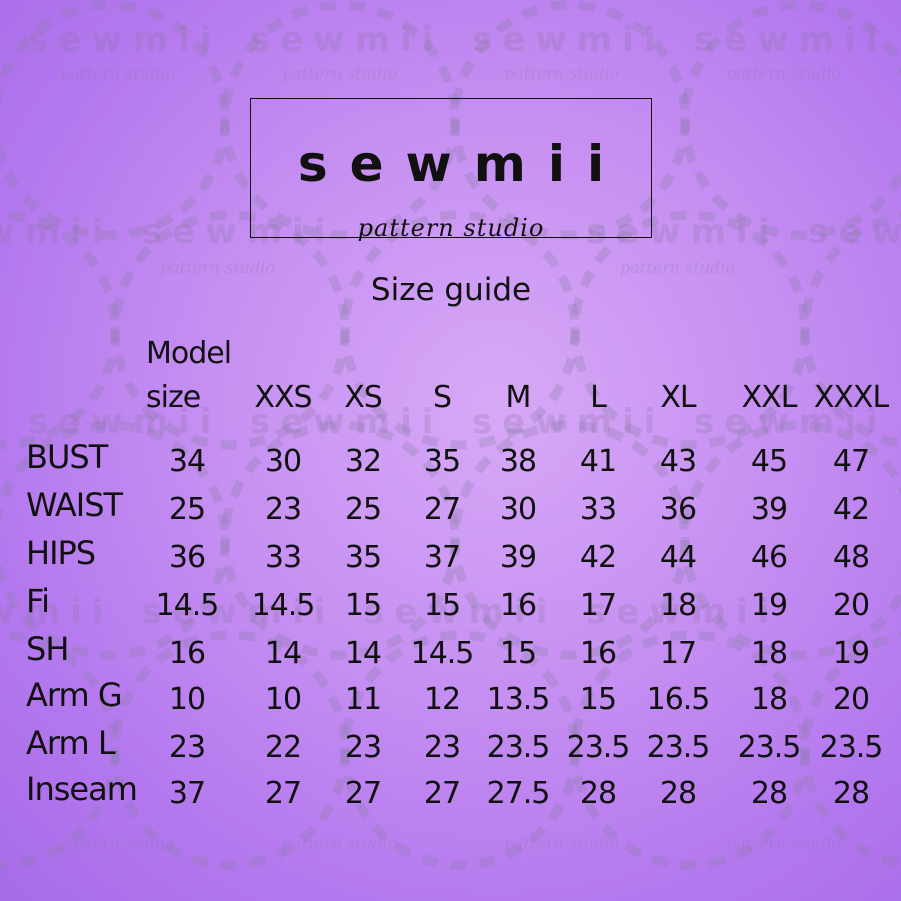 The width and height of the screenshot is (901, 901). What do you see at coordinates (363, 397) in the screenshot?
I see `size-header-xs: XS` at bounding box center [363, 397].